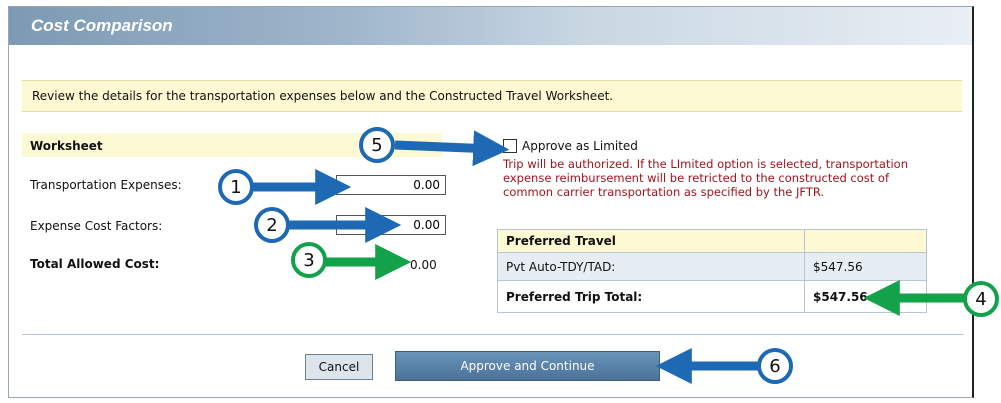 This screenshot has height=403, width=1001. I want to click on callout-marker-1: 1, so click(236, 187).